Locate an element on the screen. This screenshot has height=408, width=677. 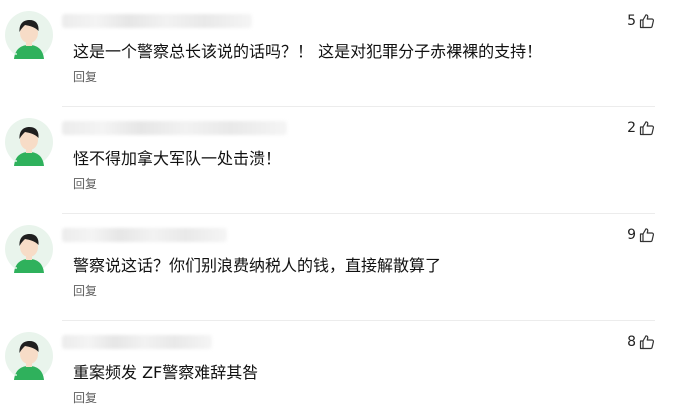
like-count: 2 is located at coordinates (631, 128).